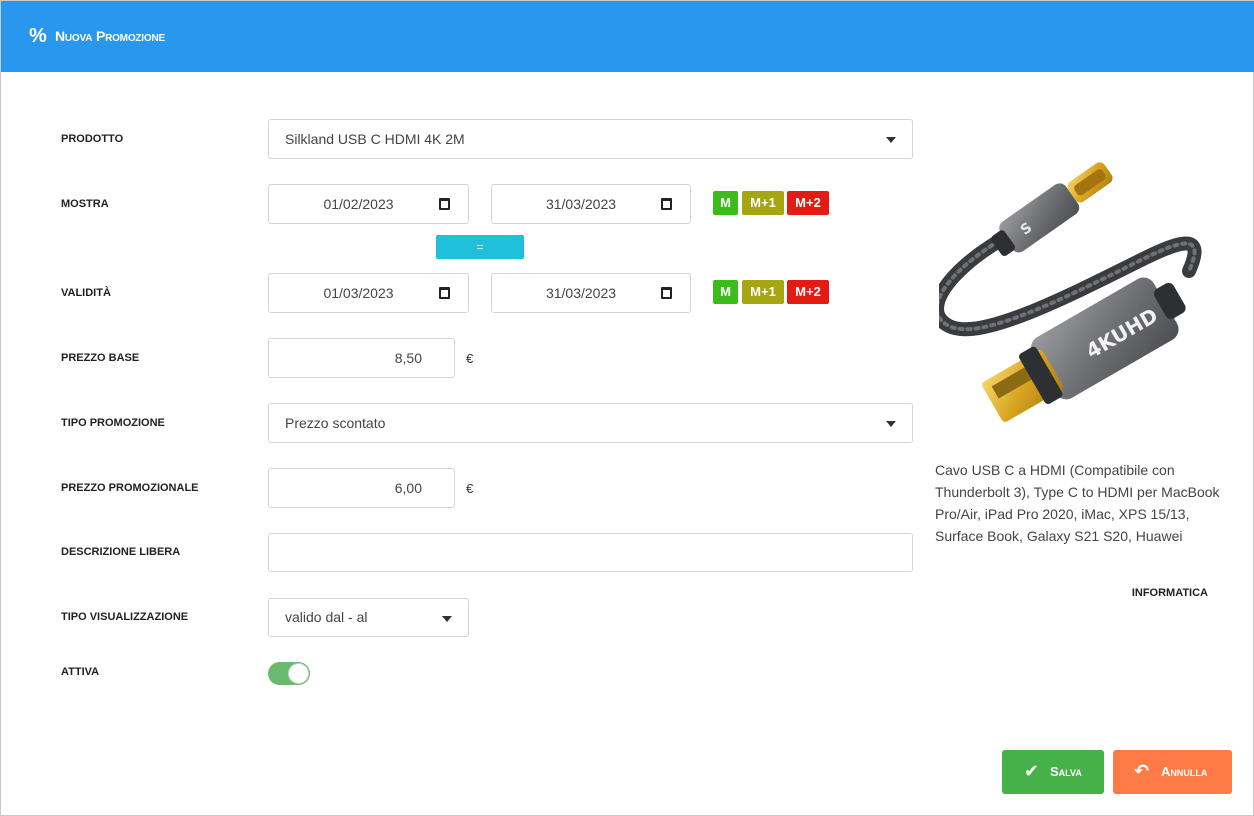 This screenshot has height=816, width=1254. What do you see at coordinates (1142, 771) in the screenshot?
I see `undo-icon: ↶` at bounding box center [1142, 771].